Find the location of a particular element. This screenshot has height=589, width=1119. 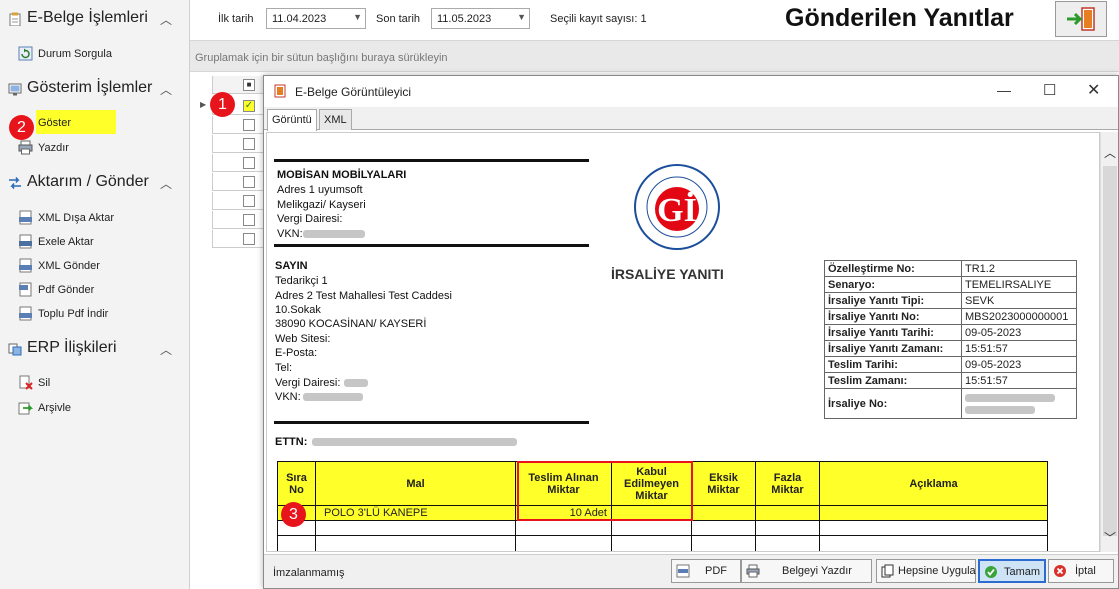

sender-name: MOBİSAN MOBİLYALARI is located at coordinates (342, 175).